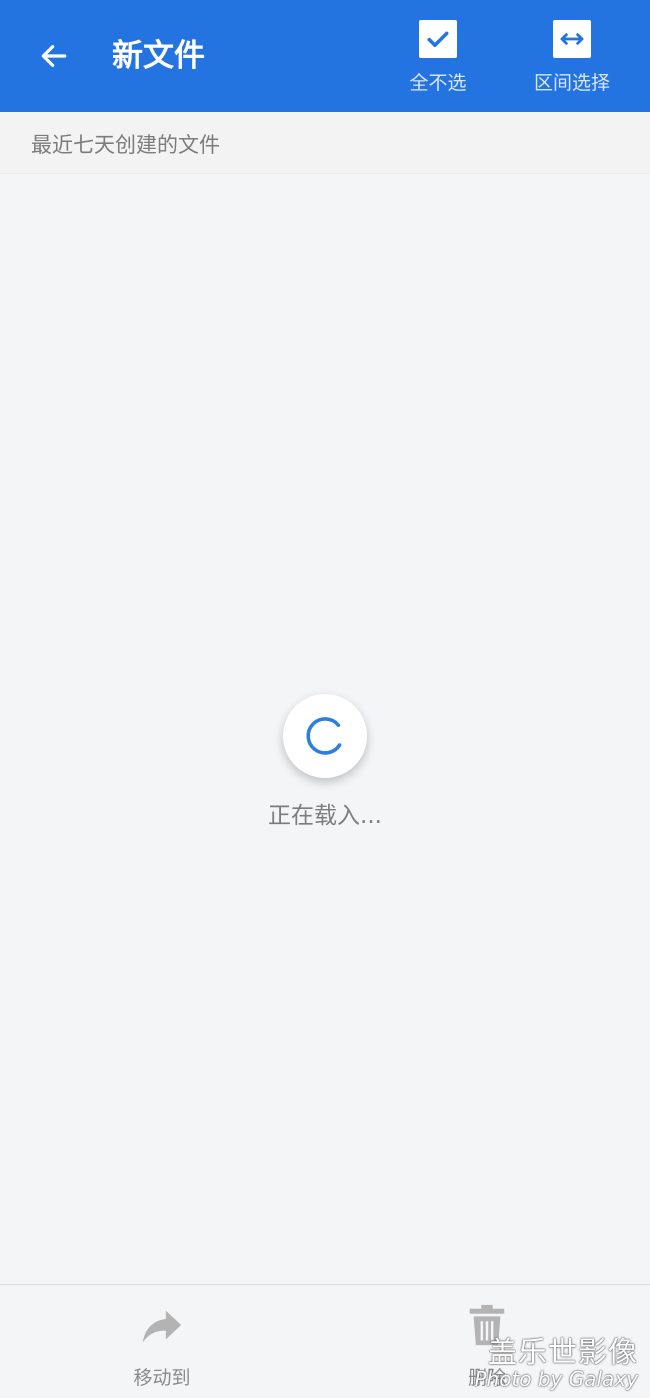 This screenshot has width=650, height=1398. I want to click on back-button, so click(54, 56).